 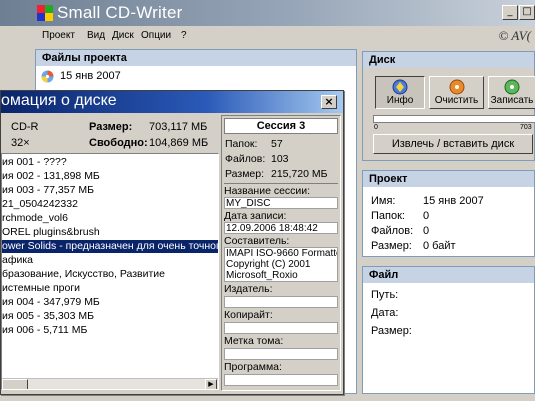 What do you see at coordinates (184, 35) in the screenshot?
I see `menu-help: ?` at bounding box center [184, 35].